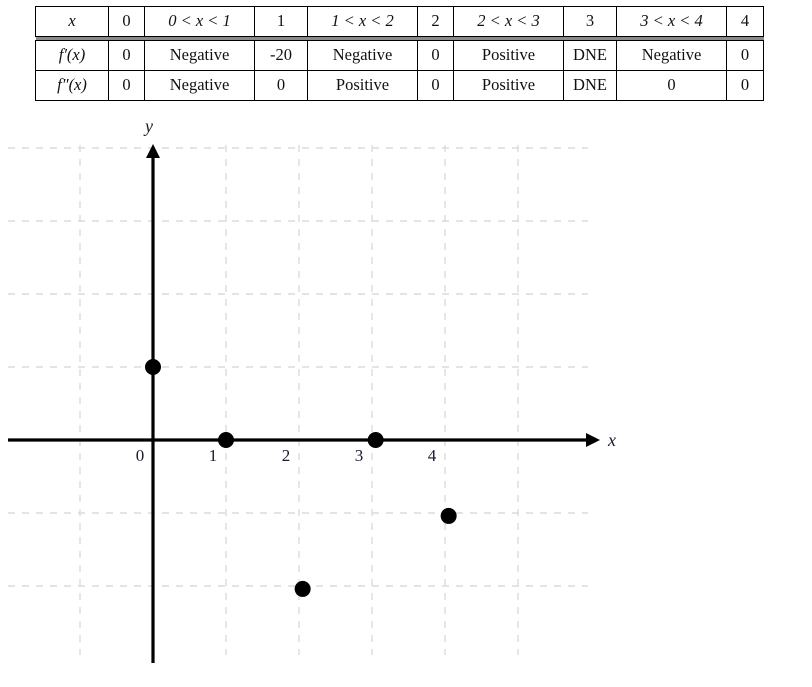 The image size is (812, 687). What do you see at coordinates (432, 455) in the screenshot?
I see `x-tick-label: 4` at bounding box center [432, 455].